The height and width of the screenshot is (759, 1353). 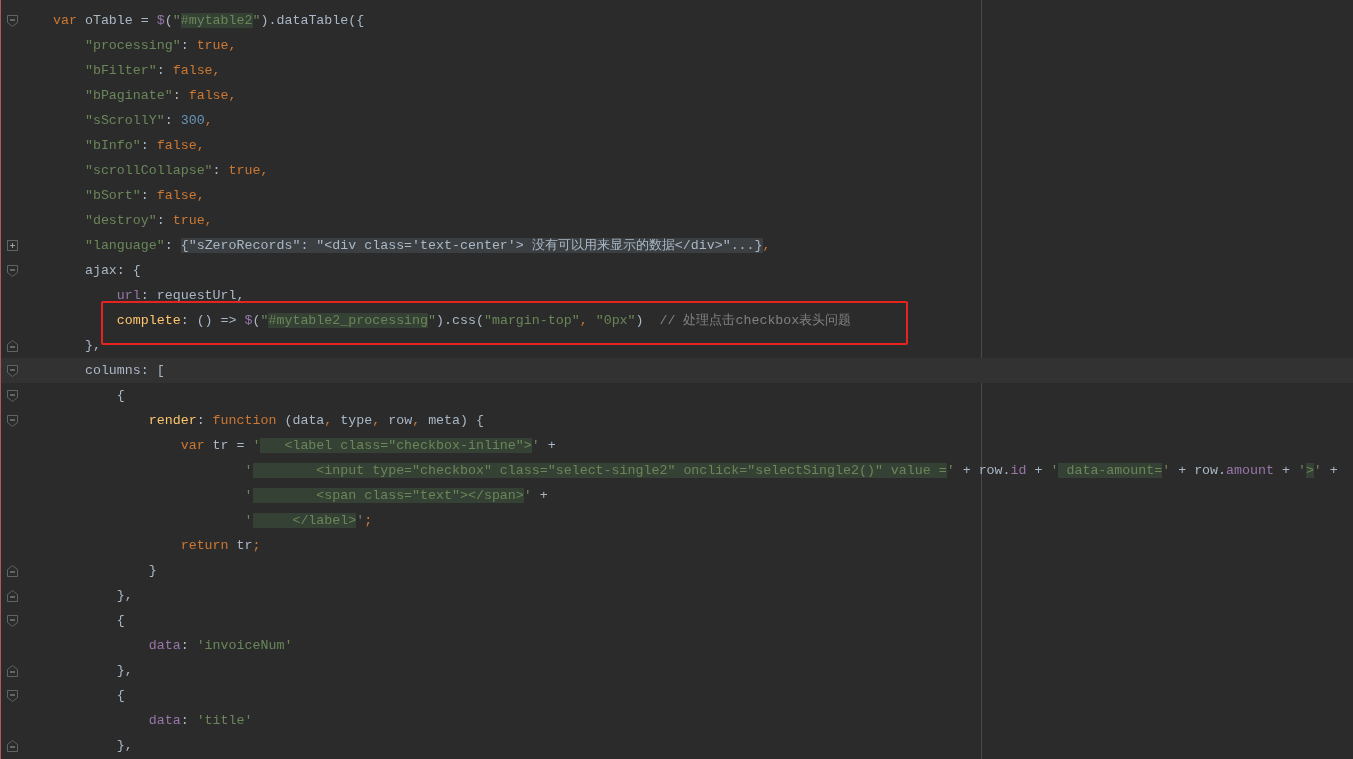 I want to click on code-line: data: 'invoiceNum', so click(x=220, y=646).